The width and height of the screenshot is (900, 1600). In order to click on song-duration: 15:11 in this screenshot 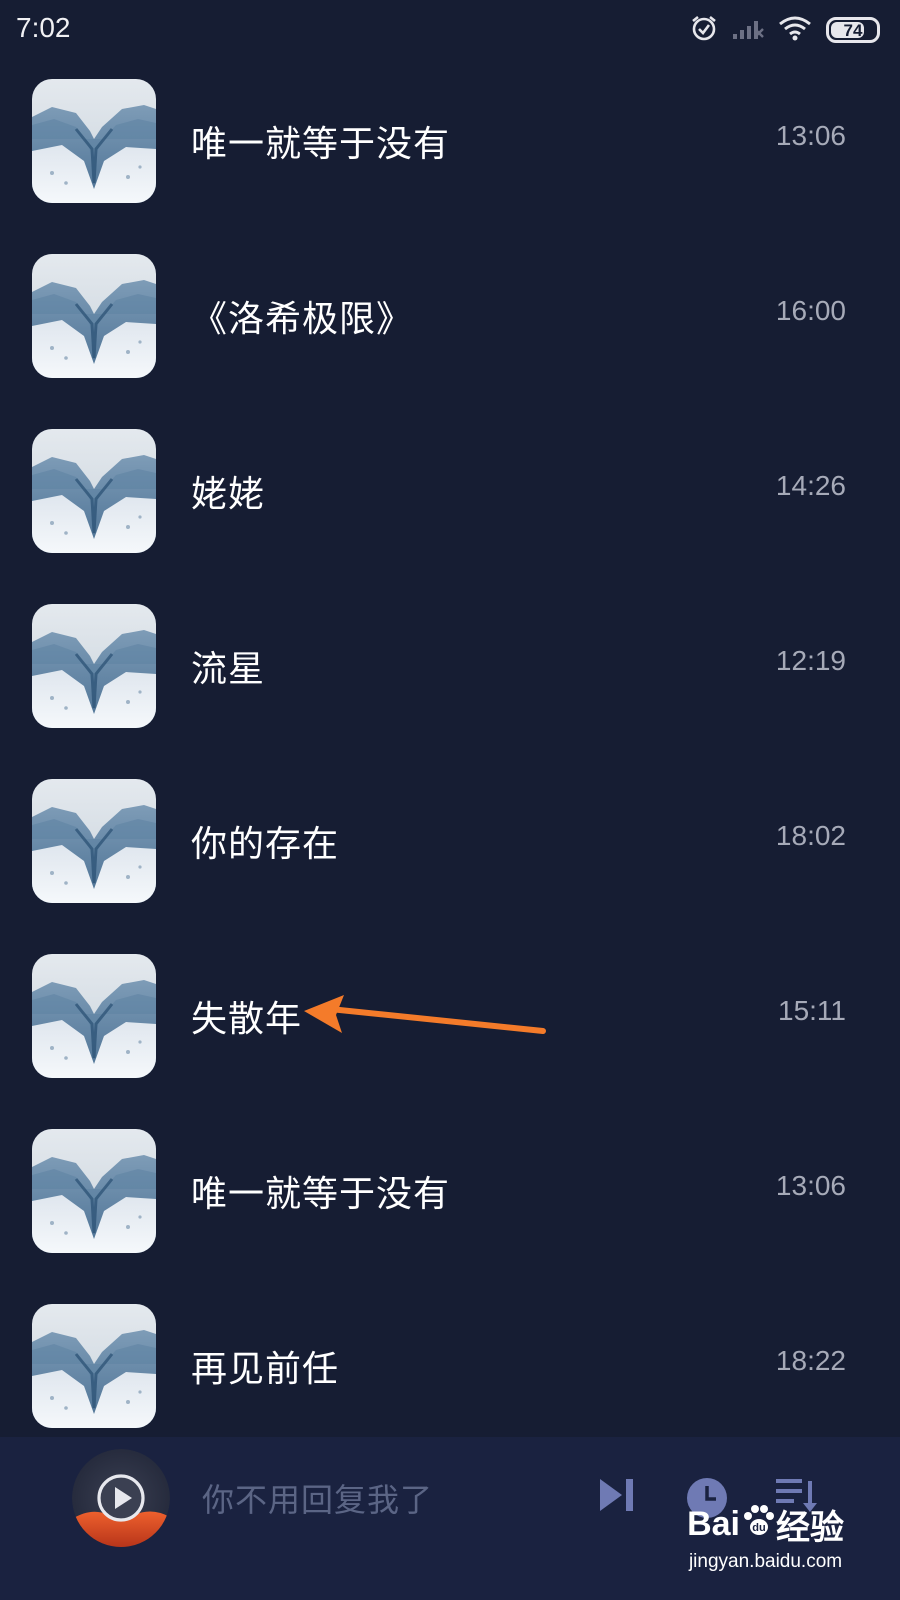, I will do `click(812, 1010)`.